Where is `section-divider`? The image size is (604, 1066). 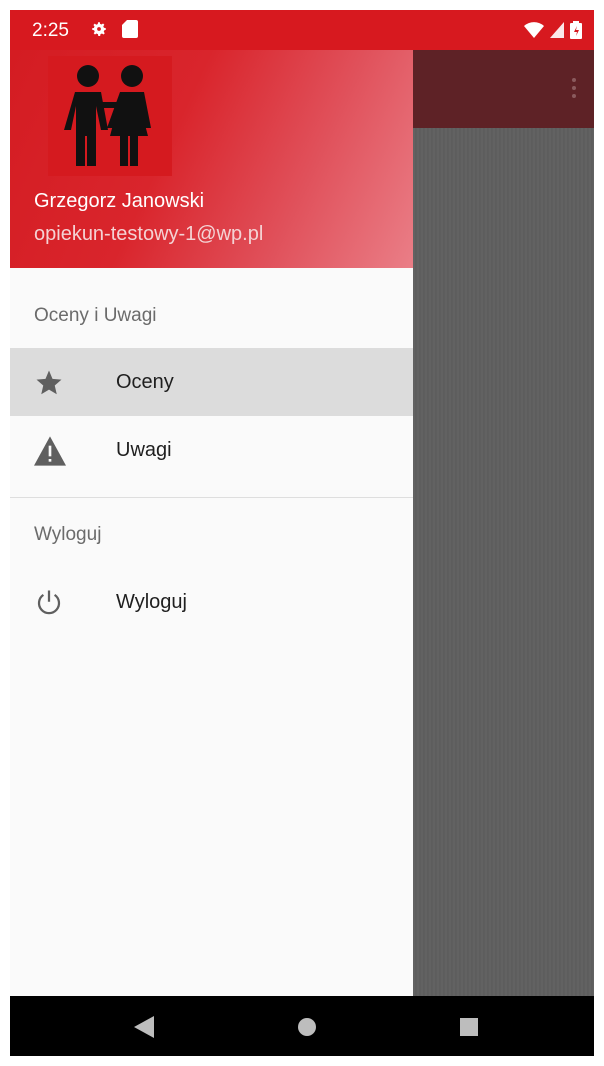 section-divider is located at coordinates (211, 497).